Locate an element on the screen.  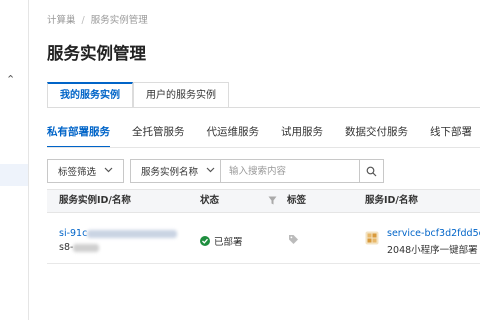
subtab-data-delivery: 数据交付服务 is located at coordinates (376, 134).